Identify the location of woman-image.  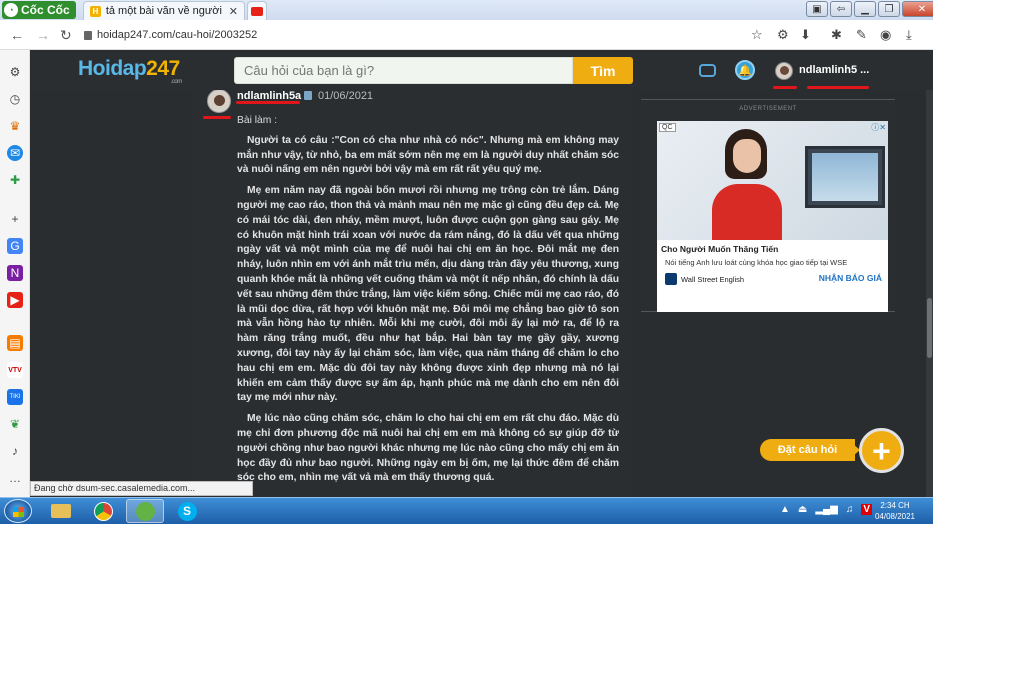
(747, 184).